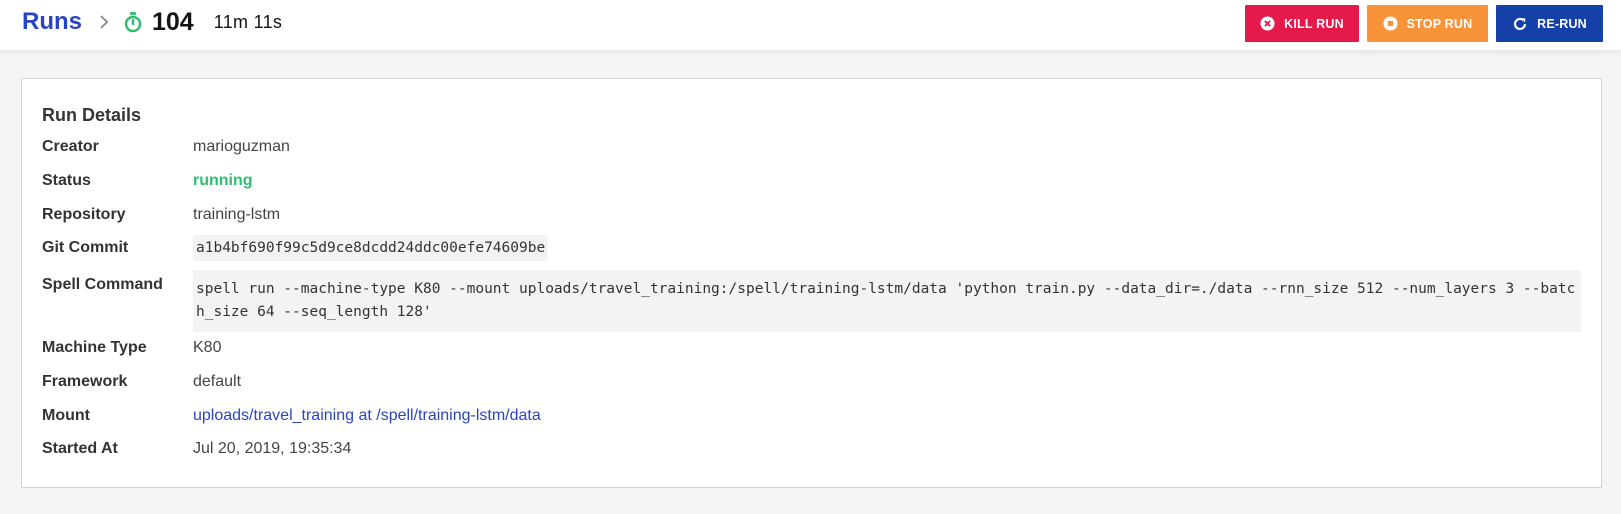  I want to click on stopwatch-icon, so click(133, 22).